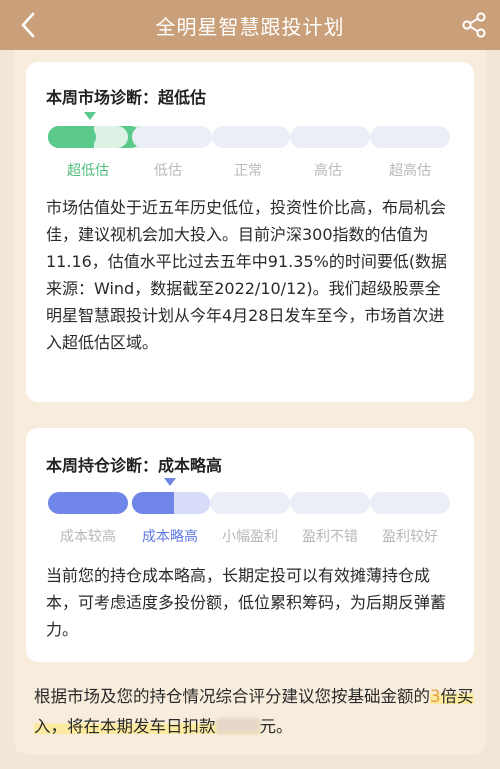  I want to click on share-button, so click(474, 25).